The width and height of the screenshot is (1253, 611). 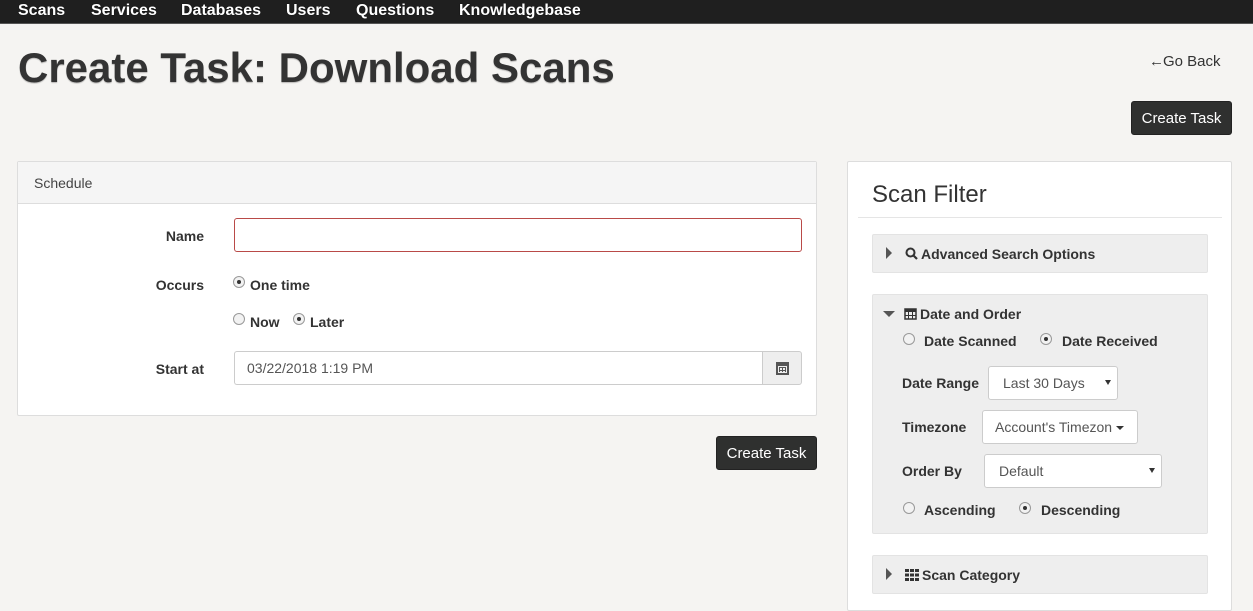 What do you see at coordinates (1040, 217) in the screenshot?
I see `divider` at bounding box center [1040, 217].